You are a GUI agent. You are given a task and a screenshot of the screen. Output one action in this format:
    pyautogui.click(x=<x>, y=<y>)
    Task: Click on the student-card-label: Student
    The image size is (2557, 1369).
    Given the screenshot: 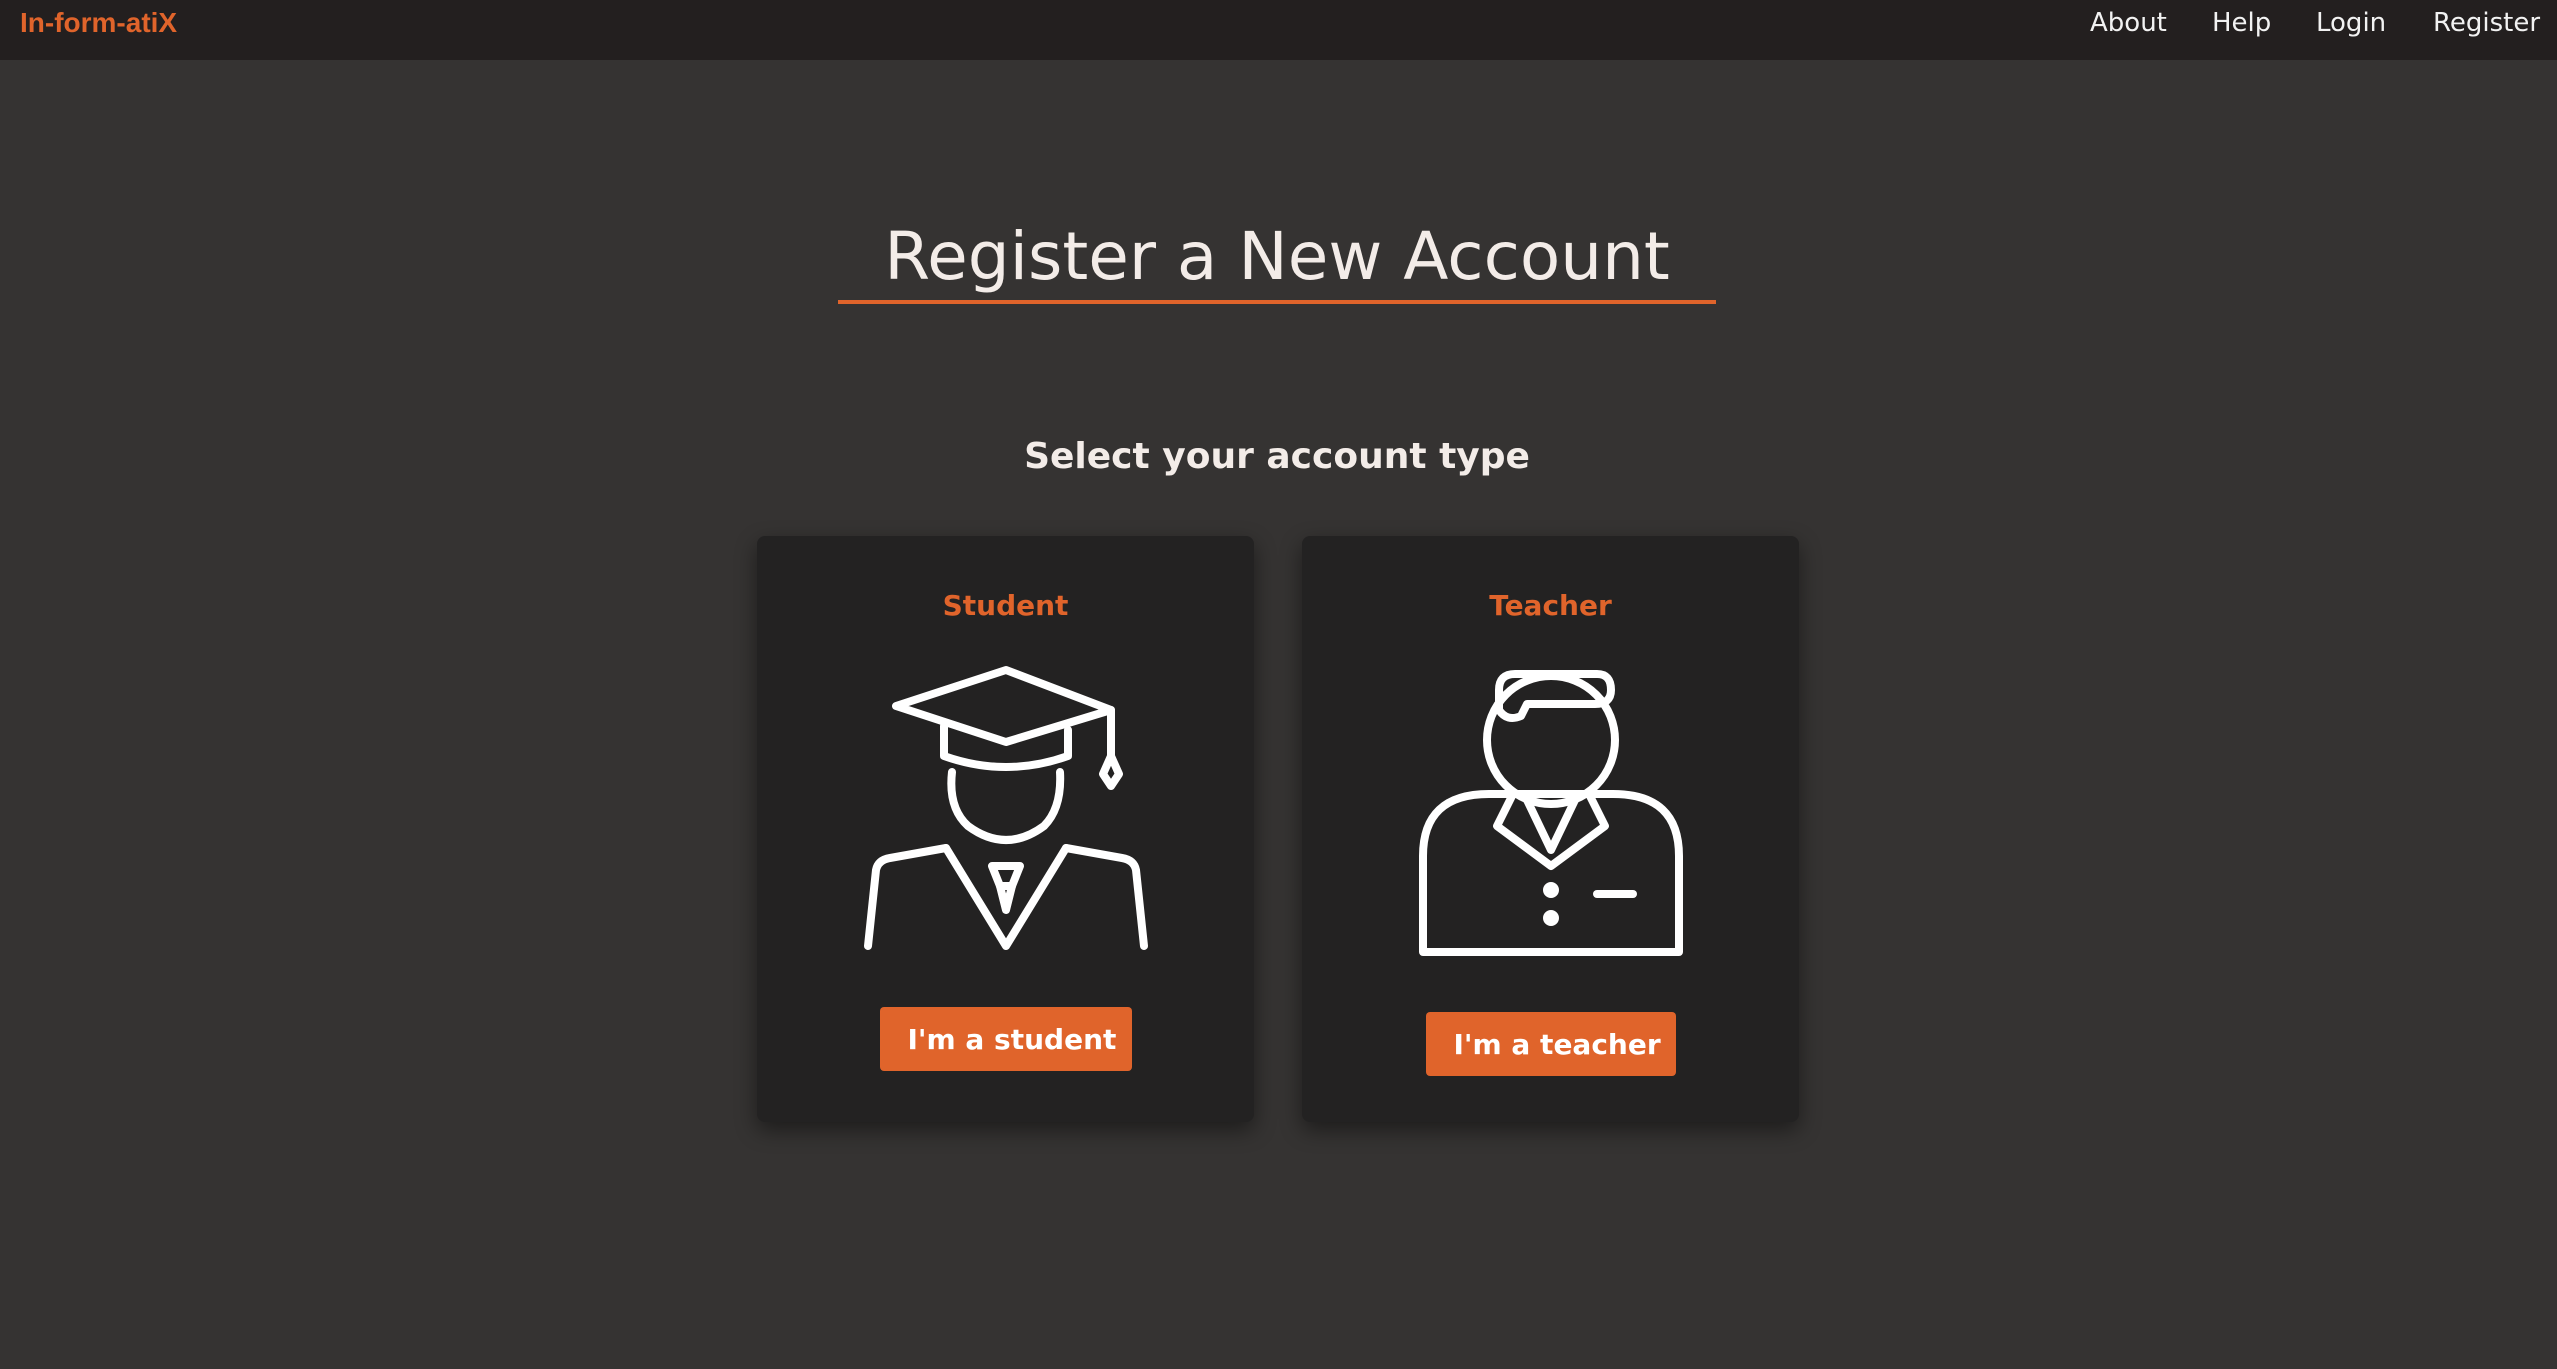 What is the action you would take?
    pyautogui.click(x=1005, y=605)
    